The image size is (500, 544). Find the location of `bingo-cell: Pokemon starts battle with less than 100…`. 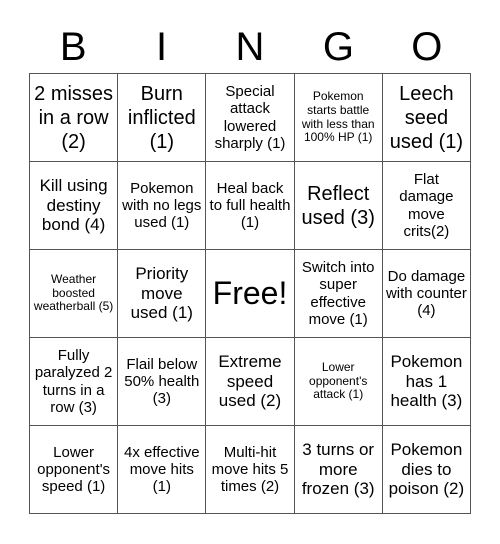

bingo-cell: Pokemon starts battle with less than 100… is located at coordinates (338, 118).